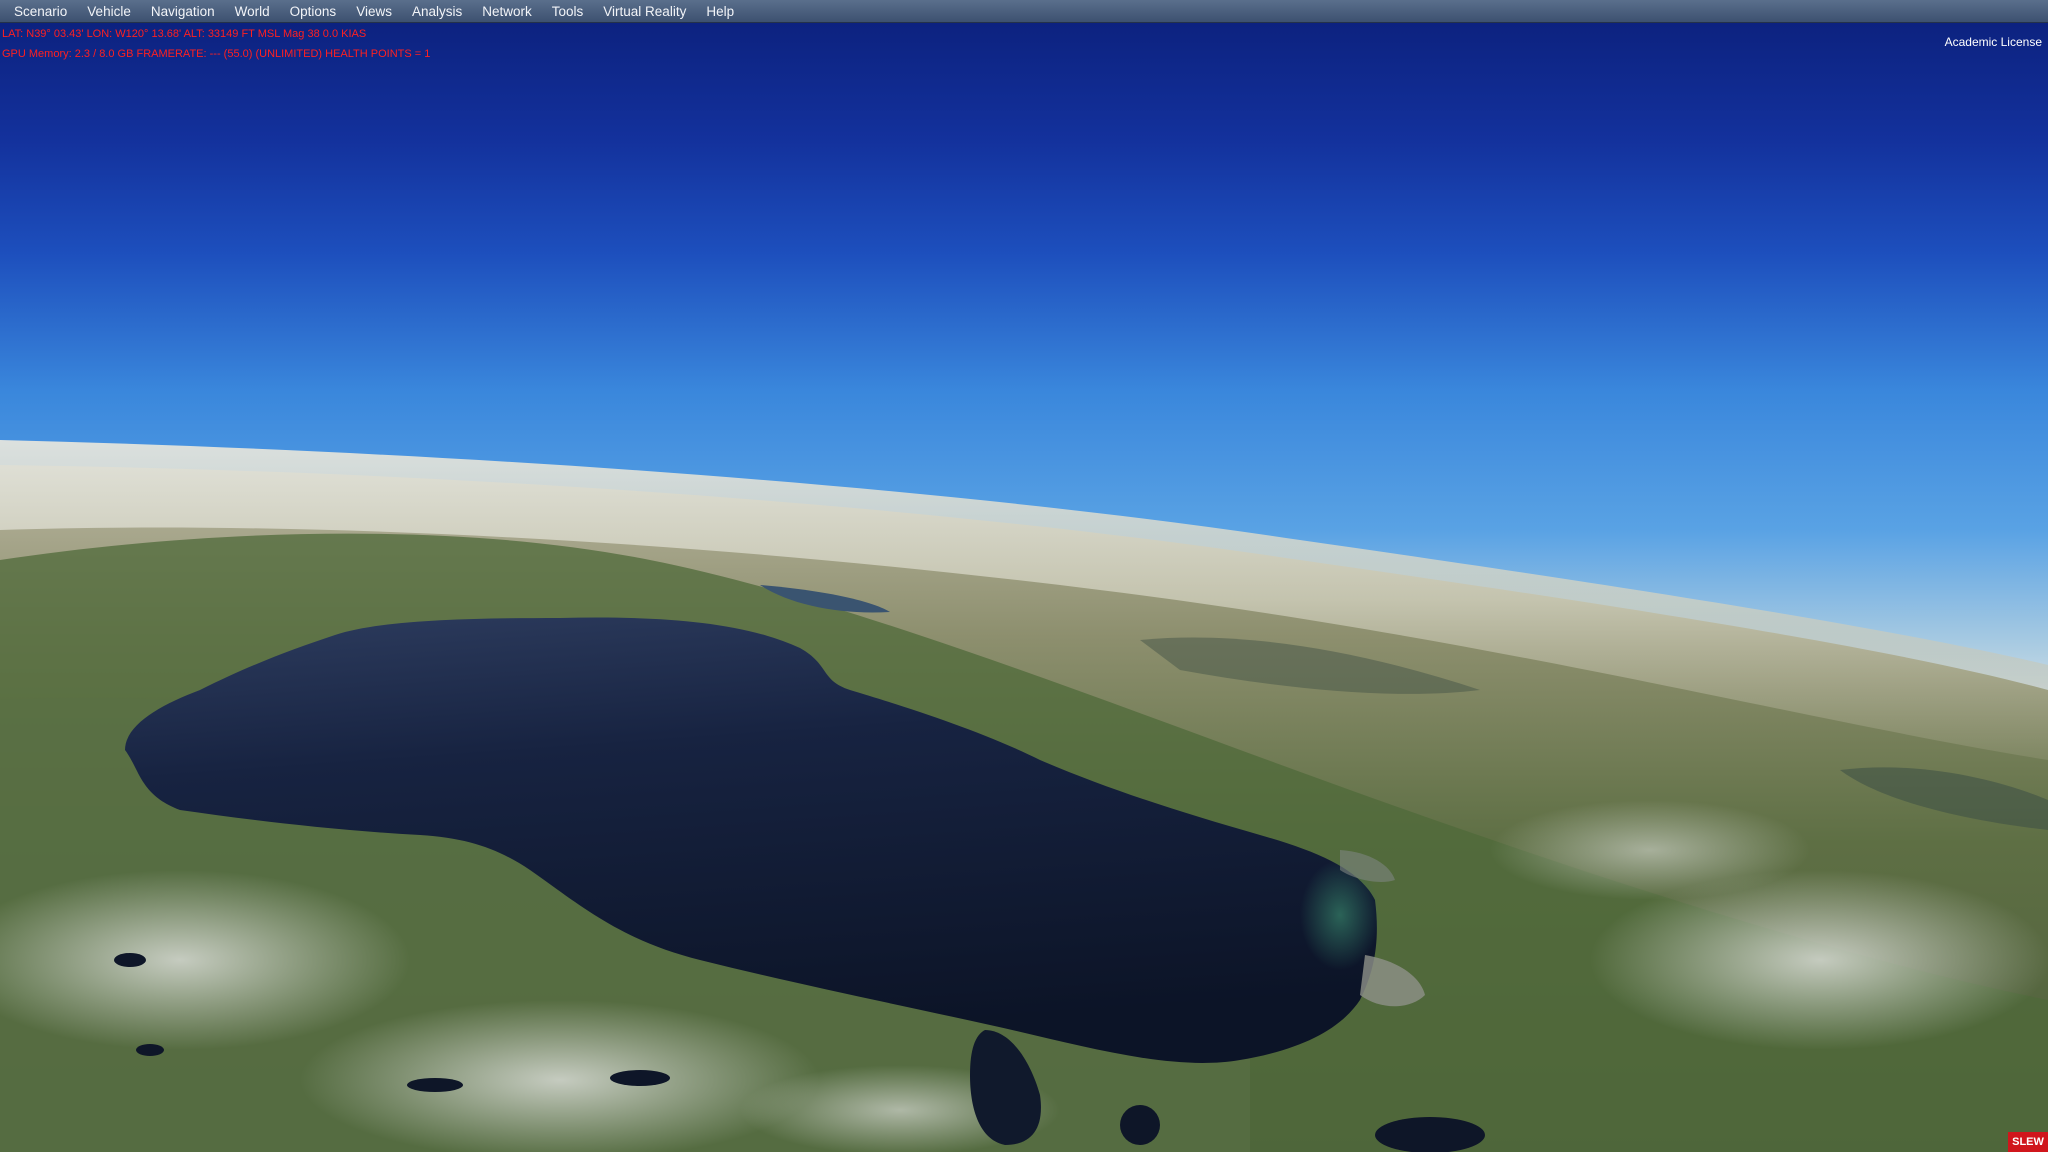  Describe the element at coordinates (374, 11) in the screenshot. I see `menu-views: Views` at that location.